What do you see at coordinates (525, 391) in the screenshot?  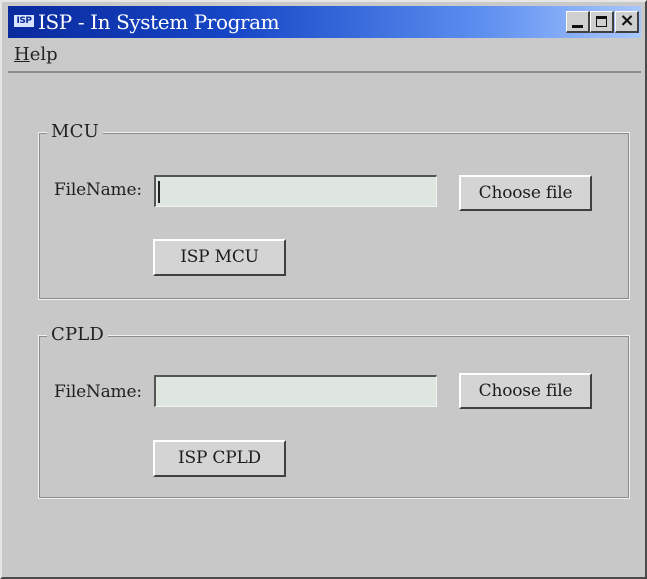 I see `cpld-choose-file-button: Choose file` at bounding box center [525, 391].